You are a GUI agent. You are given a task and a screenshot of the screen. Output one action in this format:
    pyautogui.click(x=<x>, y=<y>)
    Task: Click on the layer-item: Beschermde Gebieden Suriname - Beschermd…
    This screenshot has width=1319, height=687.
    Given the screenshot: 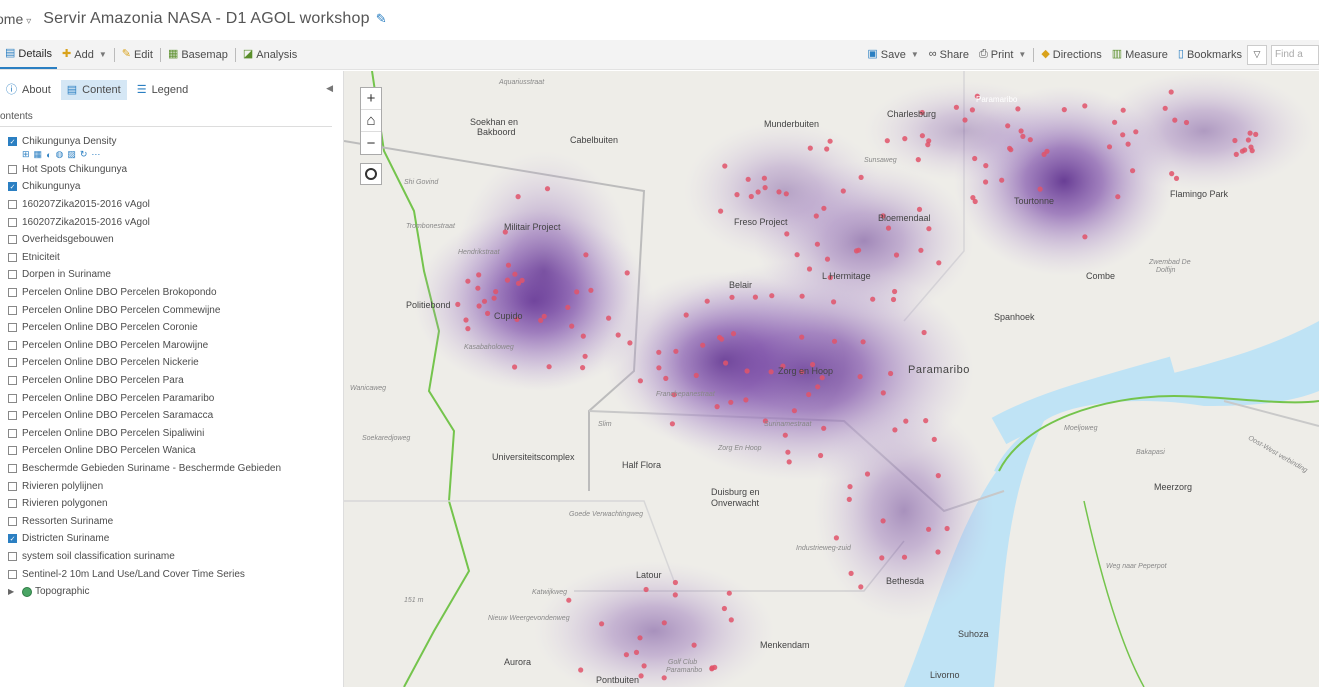 What is the action you would take?
    pyautogui.click(x=171, y=469)
    